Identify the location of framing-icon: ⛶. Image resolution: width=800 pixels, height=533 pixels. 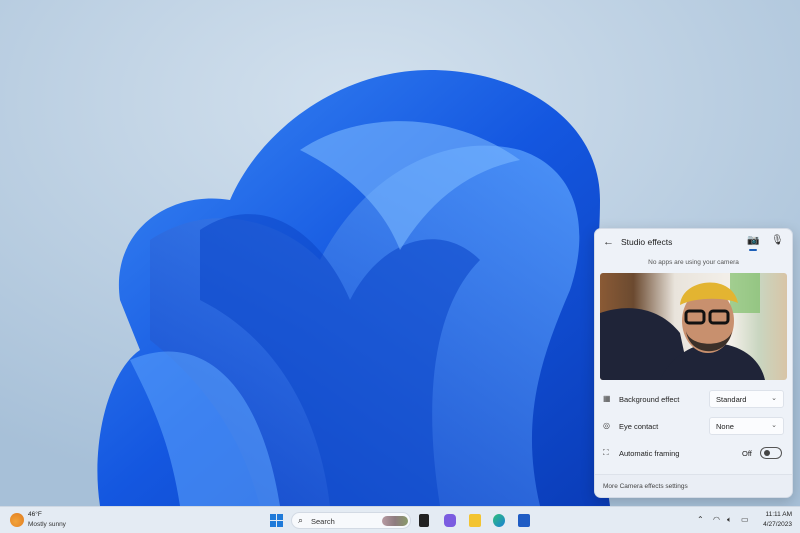
(606, 452).